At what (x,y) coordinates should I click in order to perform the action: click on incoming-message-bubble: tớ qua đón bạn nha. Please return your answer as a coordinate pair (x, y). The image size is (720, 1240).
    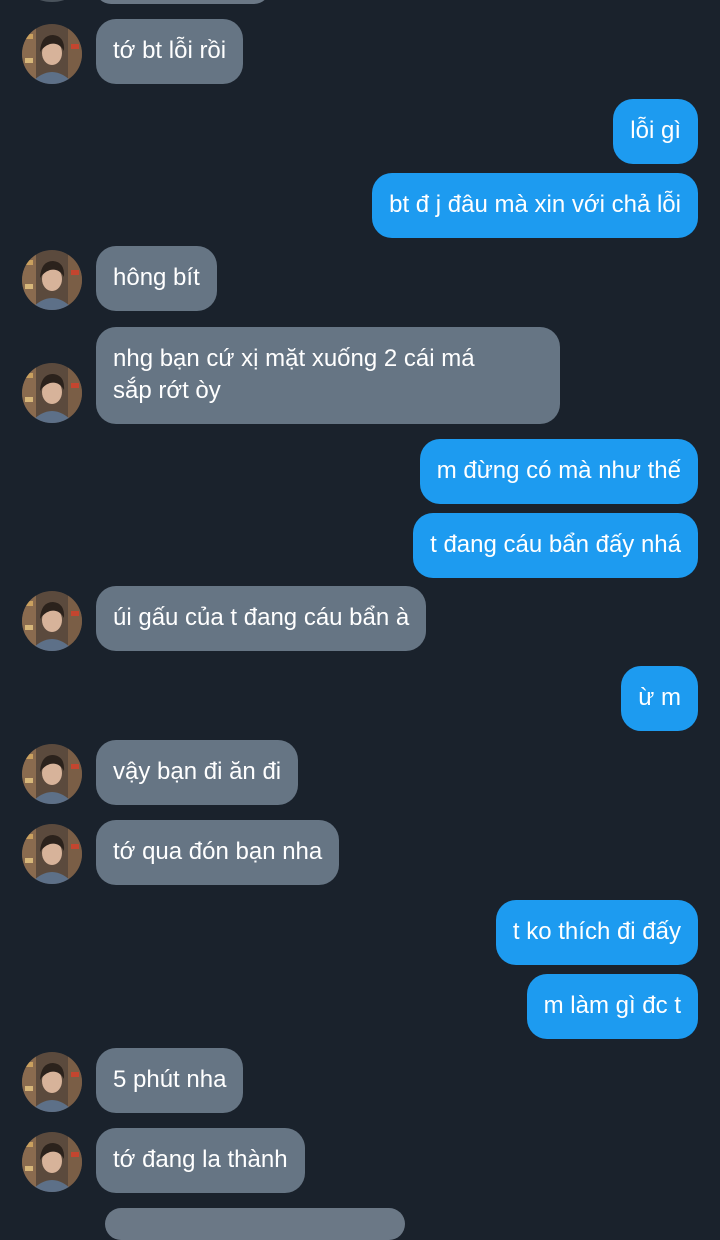
    Looking at the image, I should click on (218, 852).